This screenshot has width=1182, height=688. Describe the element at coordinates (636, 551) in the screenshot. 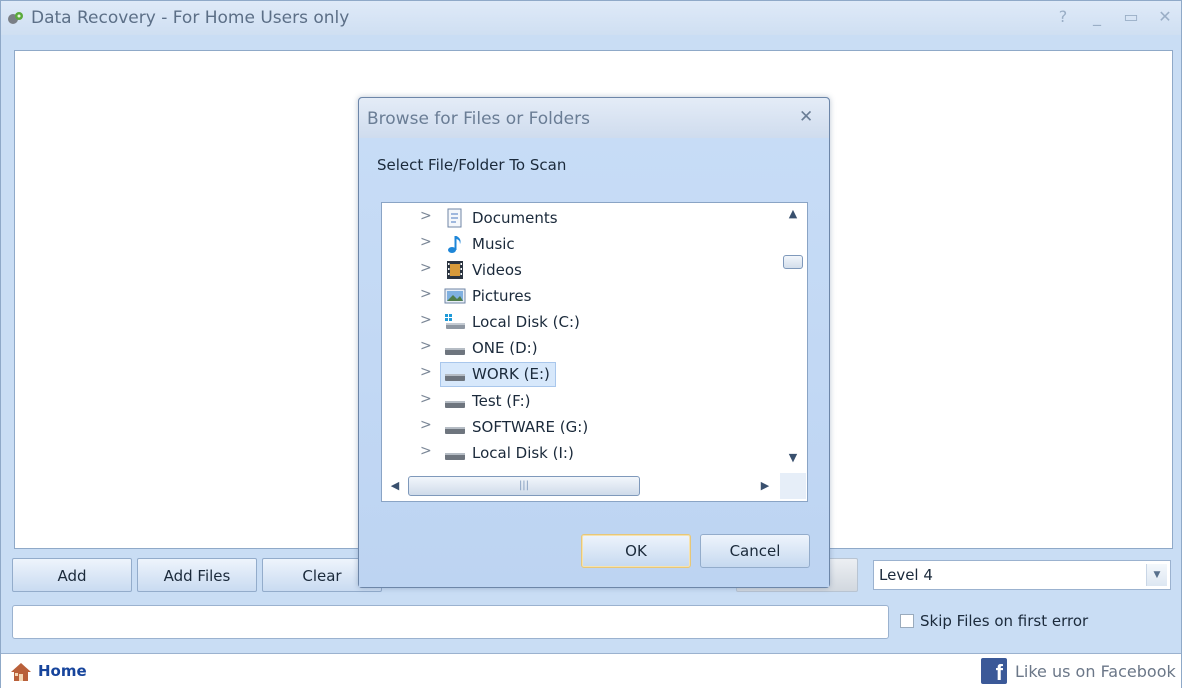

I see `ok-button: OK` at that location.